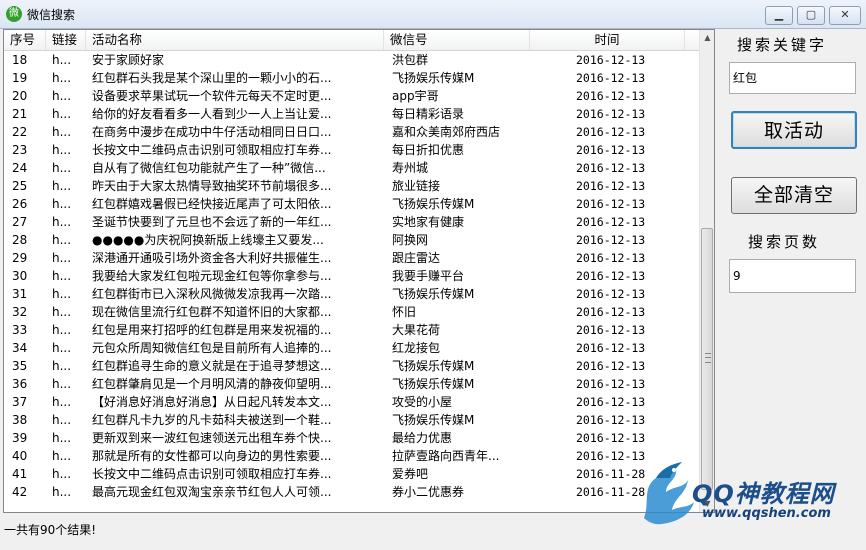 The image size is (866, 550). What do you see at coordinates (428, 150) in the screenshot?
I see `row-wechat-id: 每日折扣优惠` at bounding box center [428, 150].